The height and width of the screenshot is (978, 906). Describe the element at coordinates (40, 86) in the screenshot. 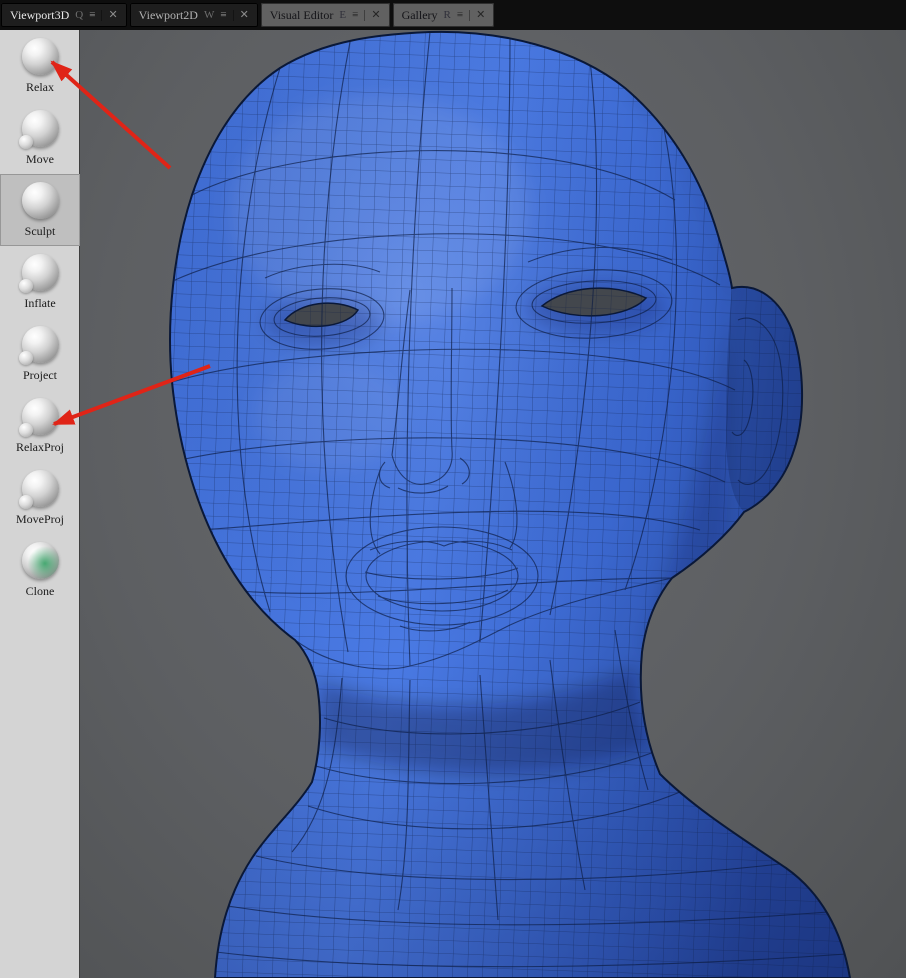

I see `tool-label: Relax` at that location.